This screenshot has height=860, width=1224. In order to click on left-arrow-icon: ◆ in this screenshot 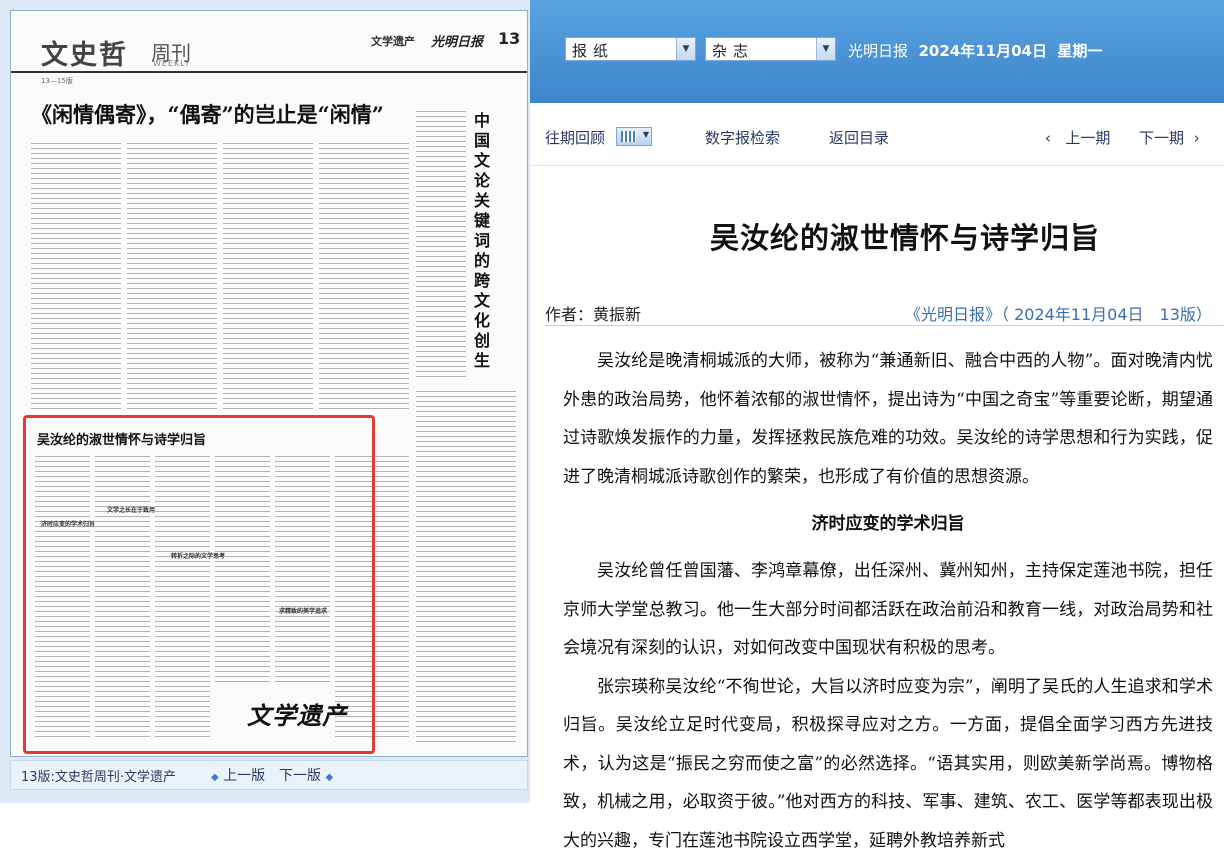, I will do `click(215, 777)`.